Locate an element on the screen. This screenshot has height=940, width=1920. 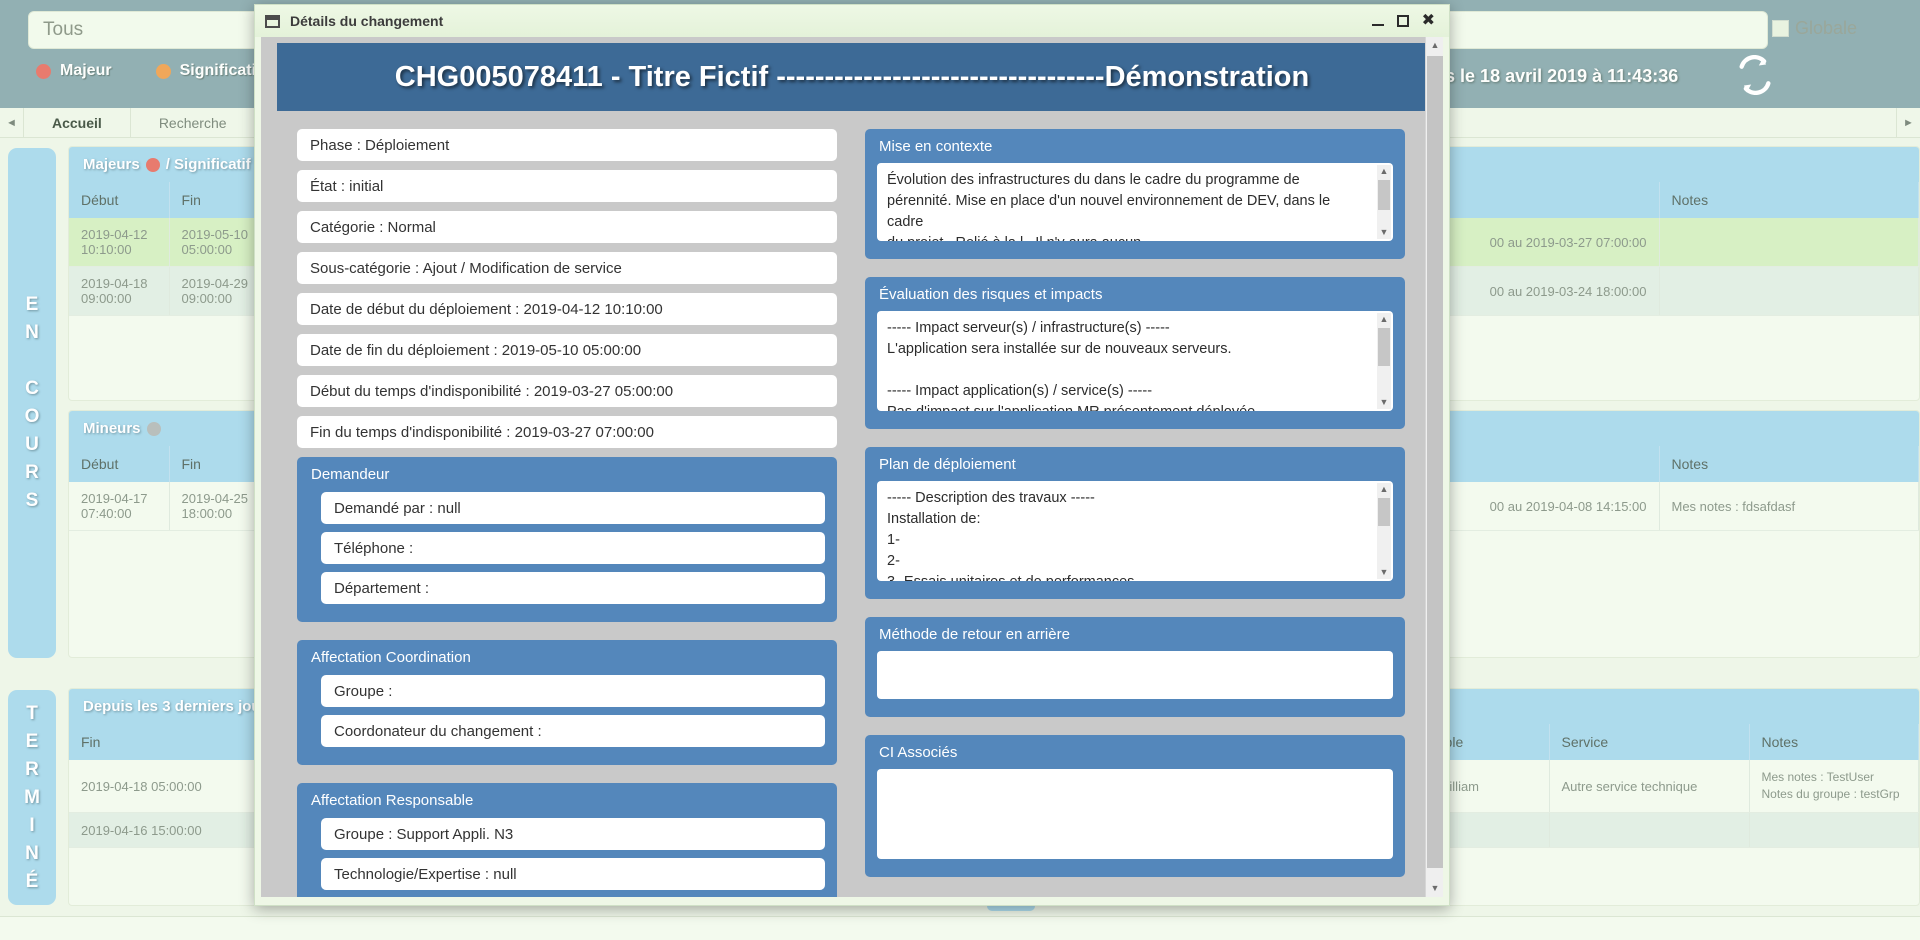
field-groupe-responsable: Groupe : Support Appli. N3 is located at coordinates (573, 834).